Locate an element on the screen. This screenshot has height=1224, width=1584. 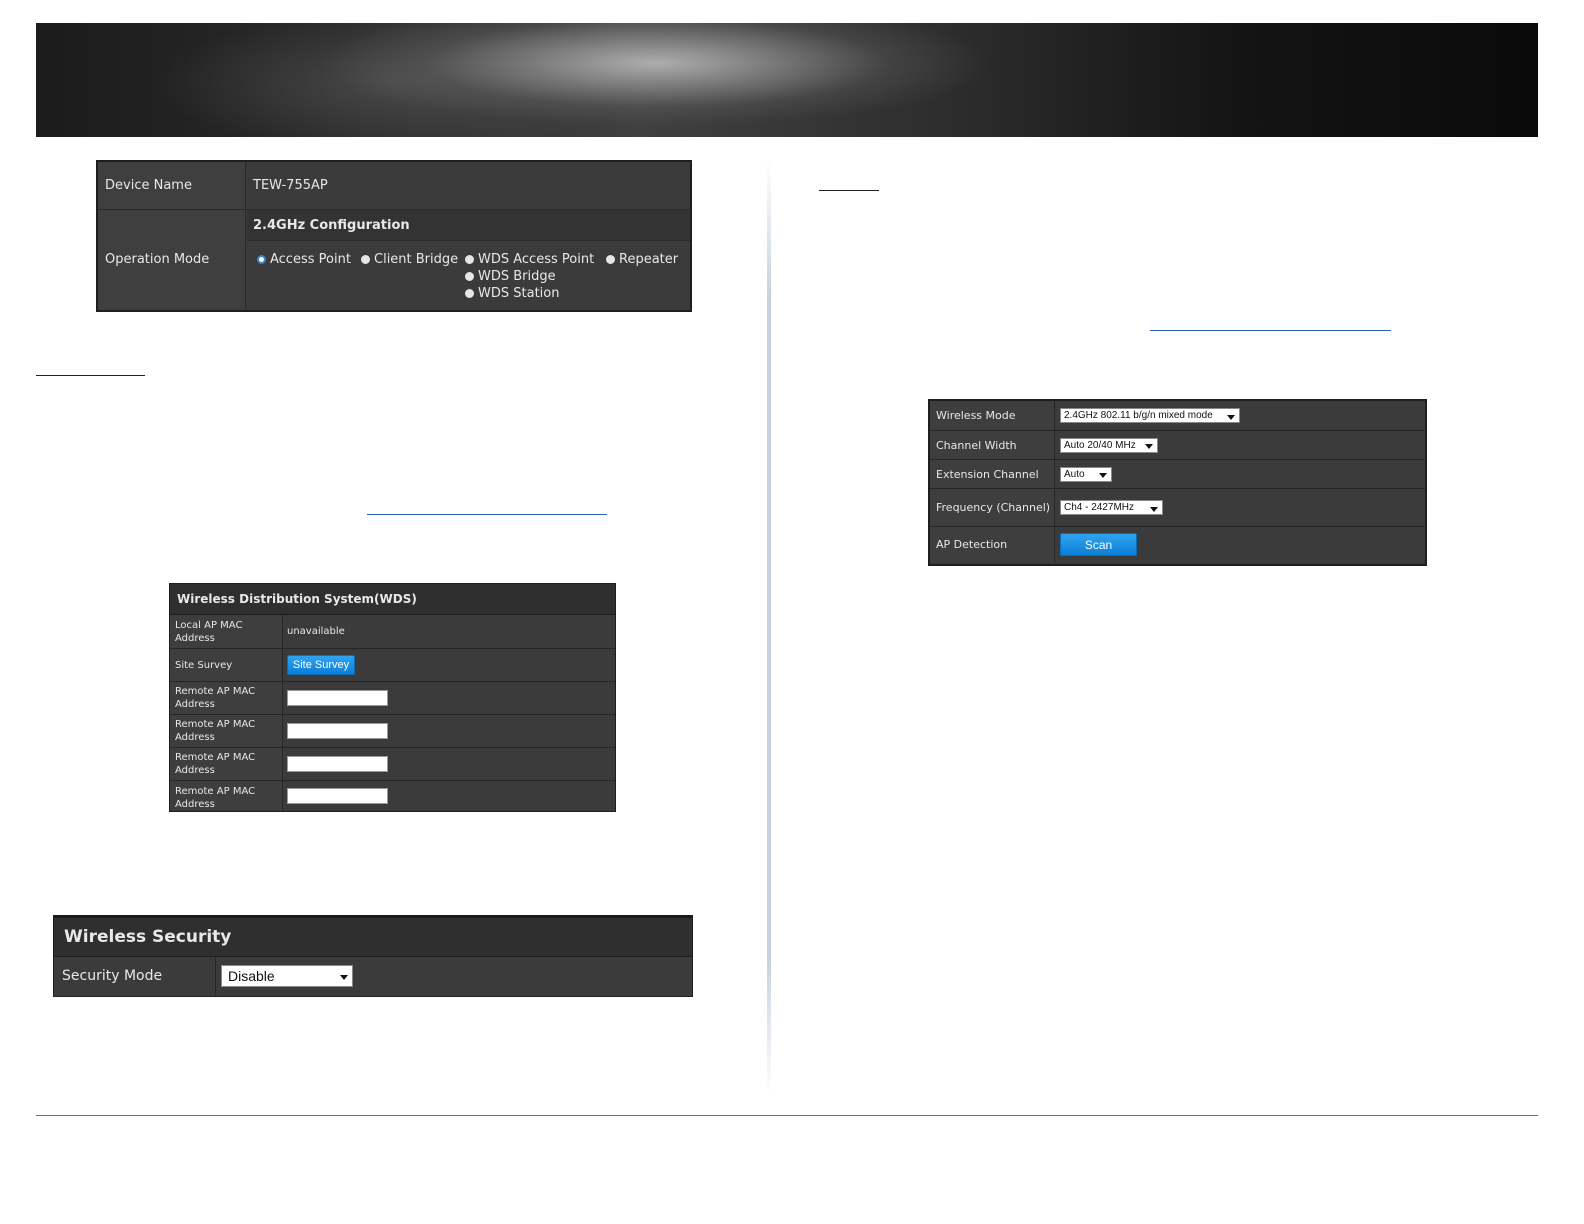
radio-label: Access Point is located at coordinates (310, 259).